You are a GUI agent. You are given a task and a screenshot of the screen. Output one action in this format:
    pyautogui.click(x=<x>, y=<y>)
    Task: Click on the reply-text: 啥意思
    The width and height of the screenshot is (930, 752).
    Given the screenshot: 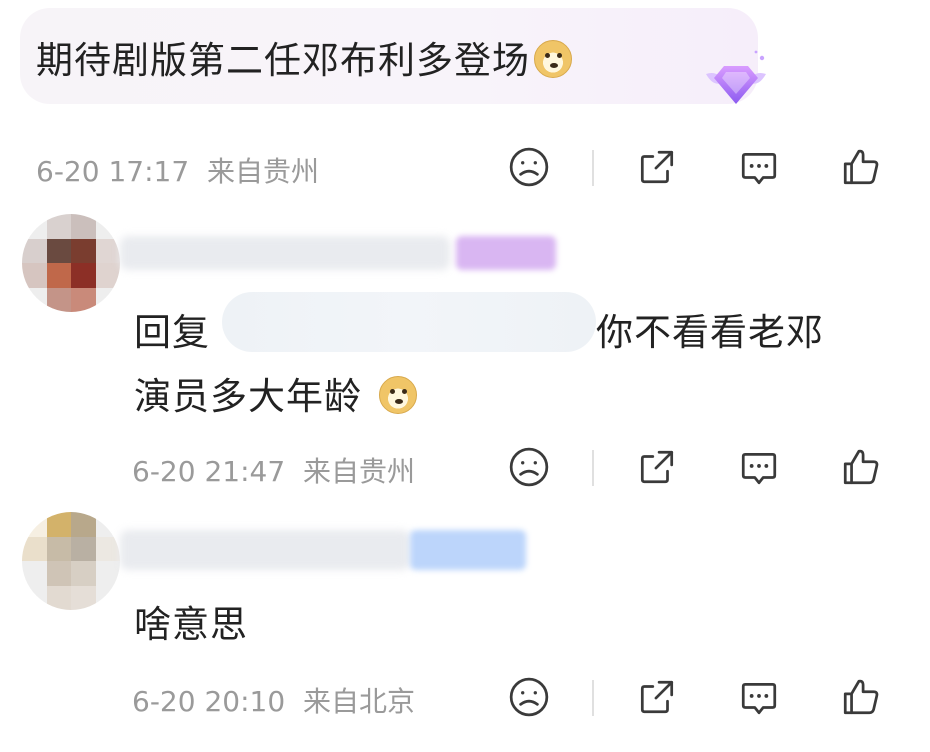 What is the action you would take?
    pyautogui.click(x=191, y=624)
    